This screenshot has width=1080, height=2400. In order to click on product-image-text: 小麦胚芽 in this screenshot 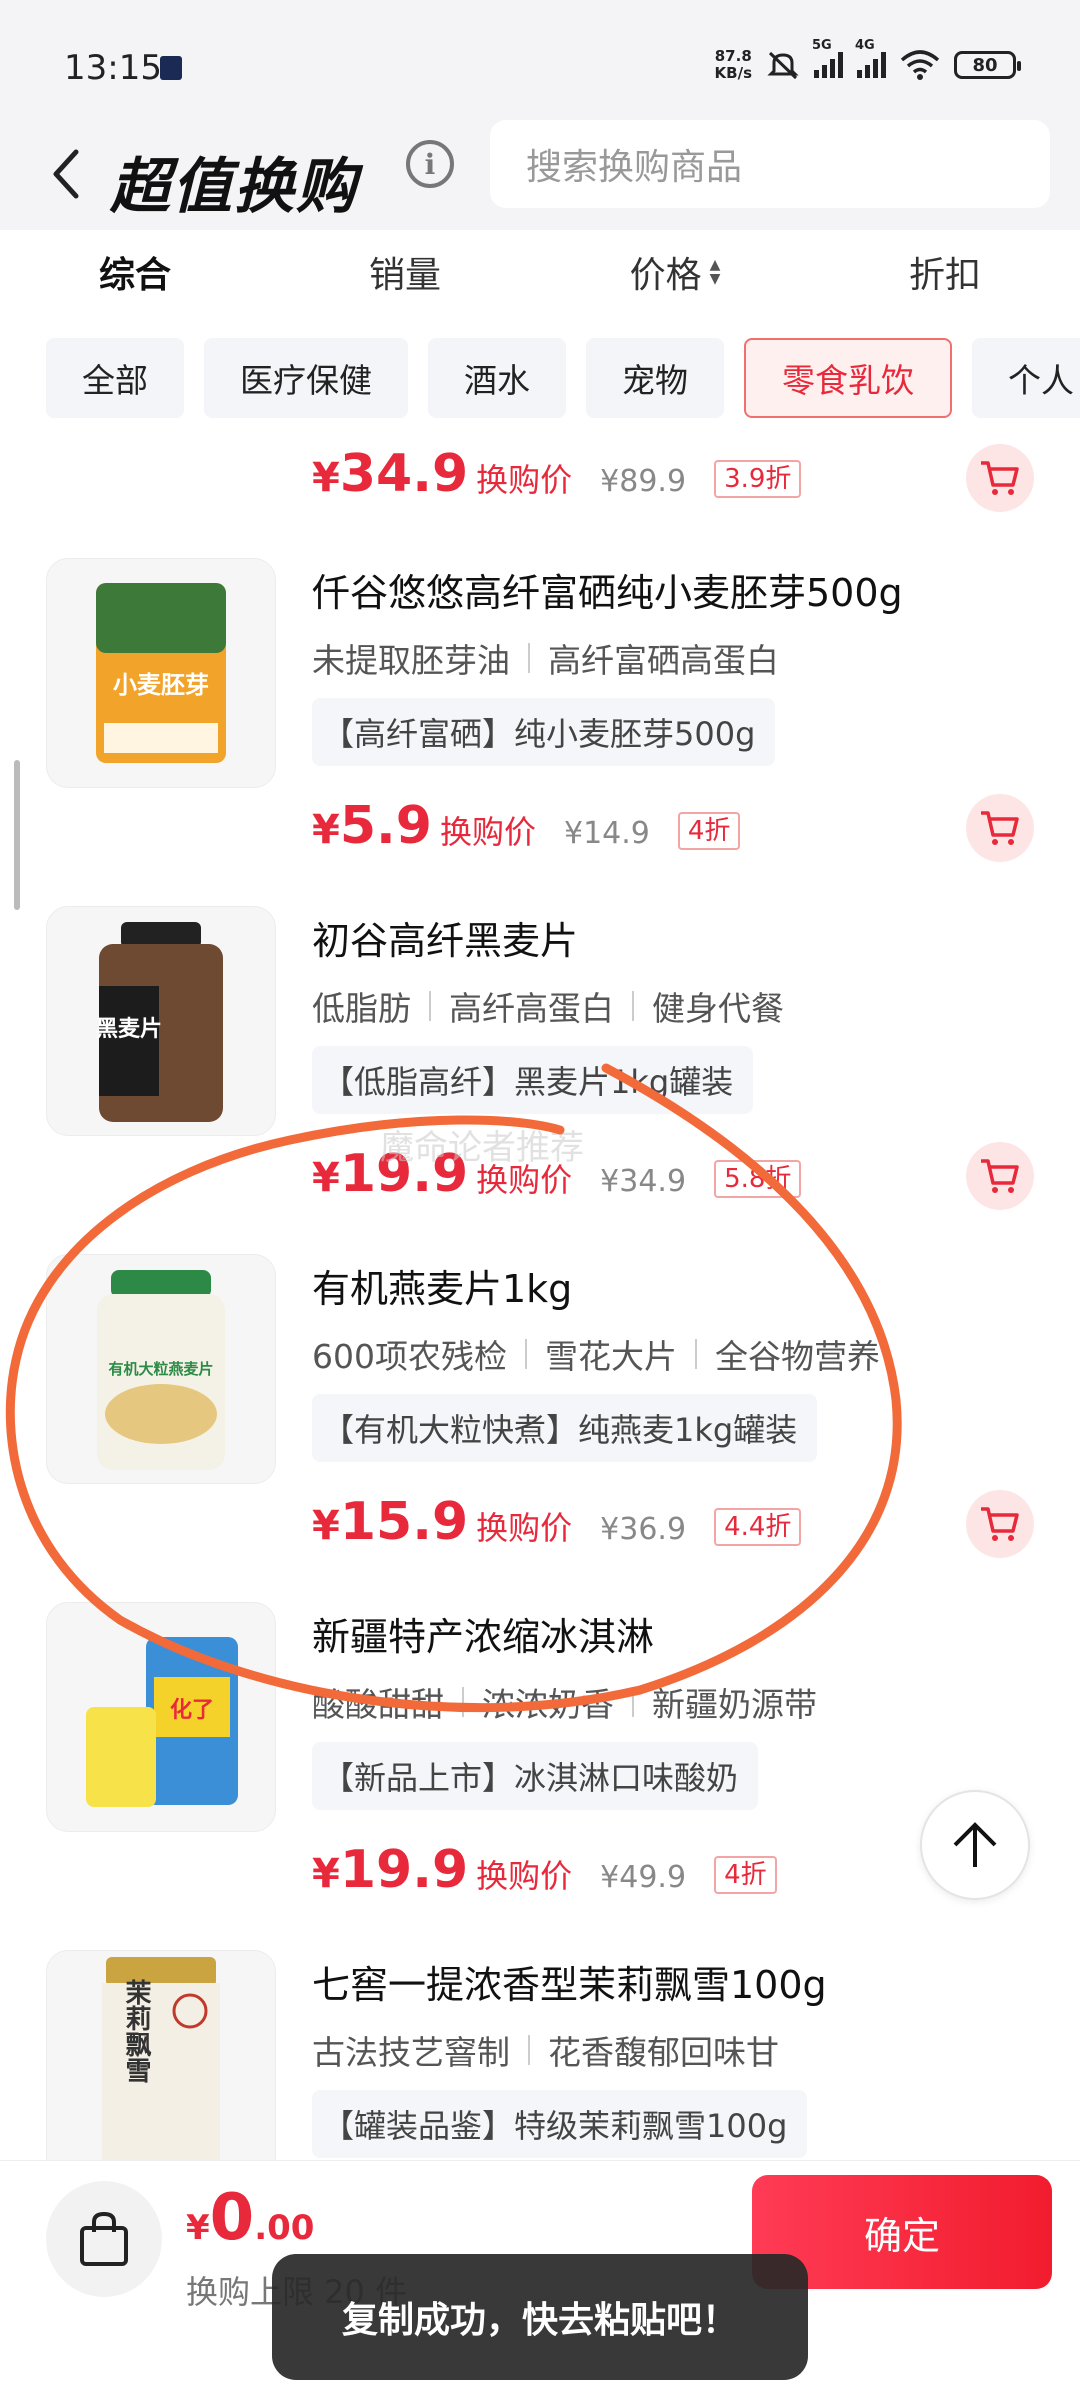, I will do `click(161, 685)`.